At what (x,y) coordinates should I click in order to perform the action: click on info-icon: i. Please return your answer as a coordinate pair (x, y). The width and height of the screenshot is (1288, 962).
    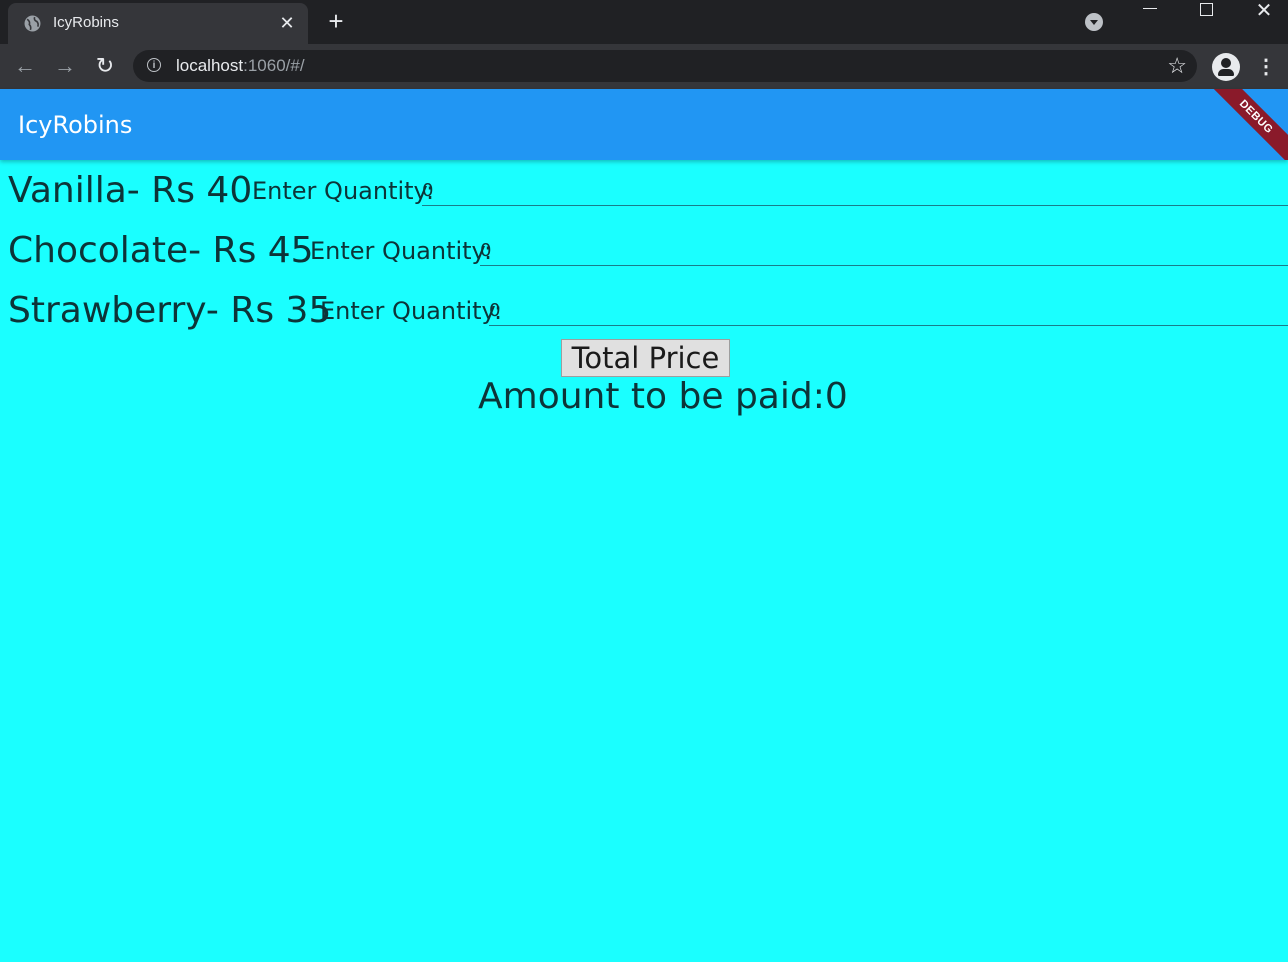
    Looking at the image, I should click on (154, 65).